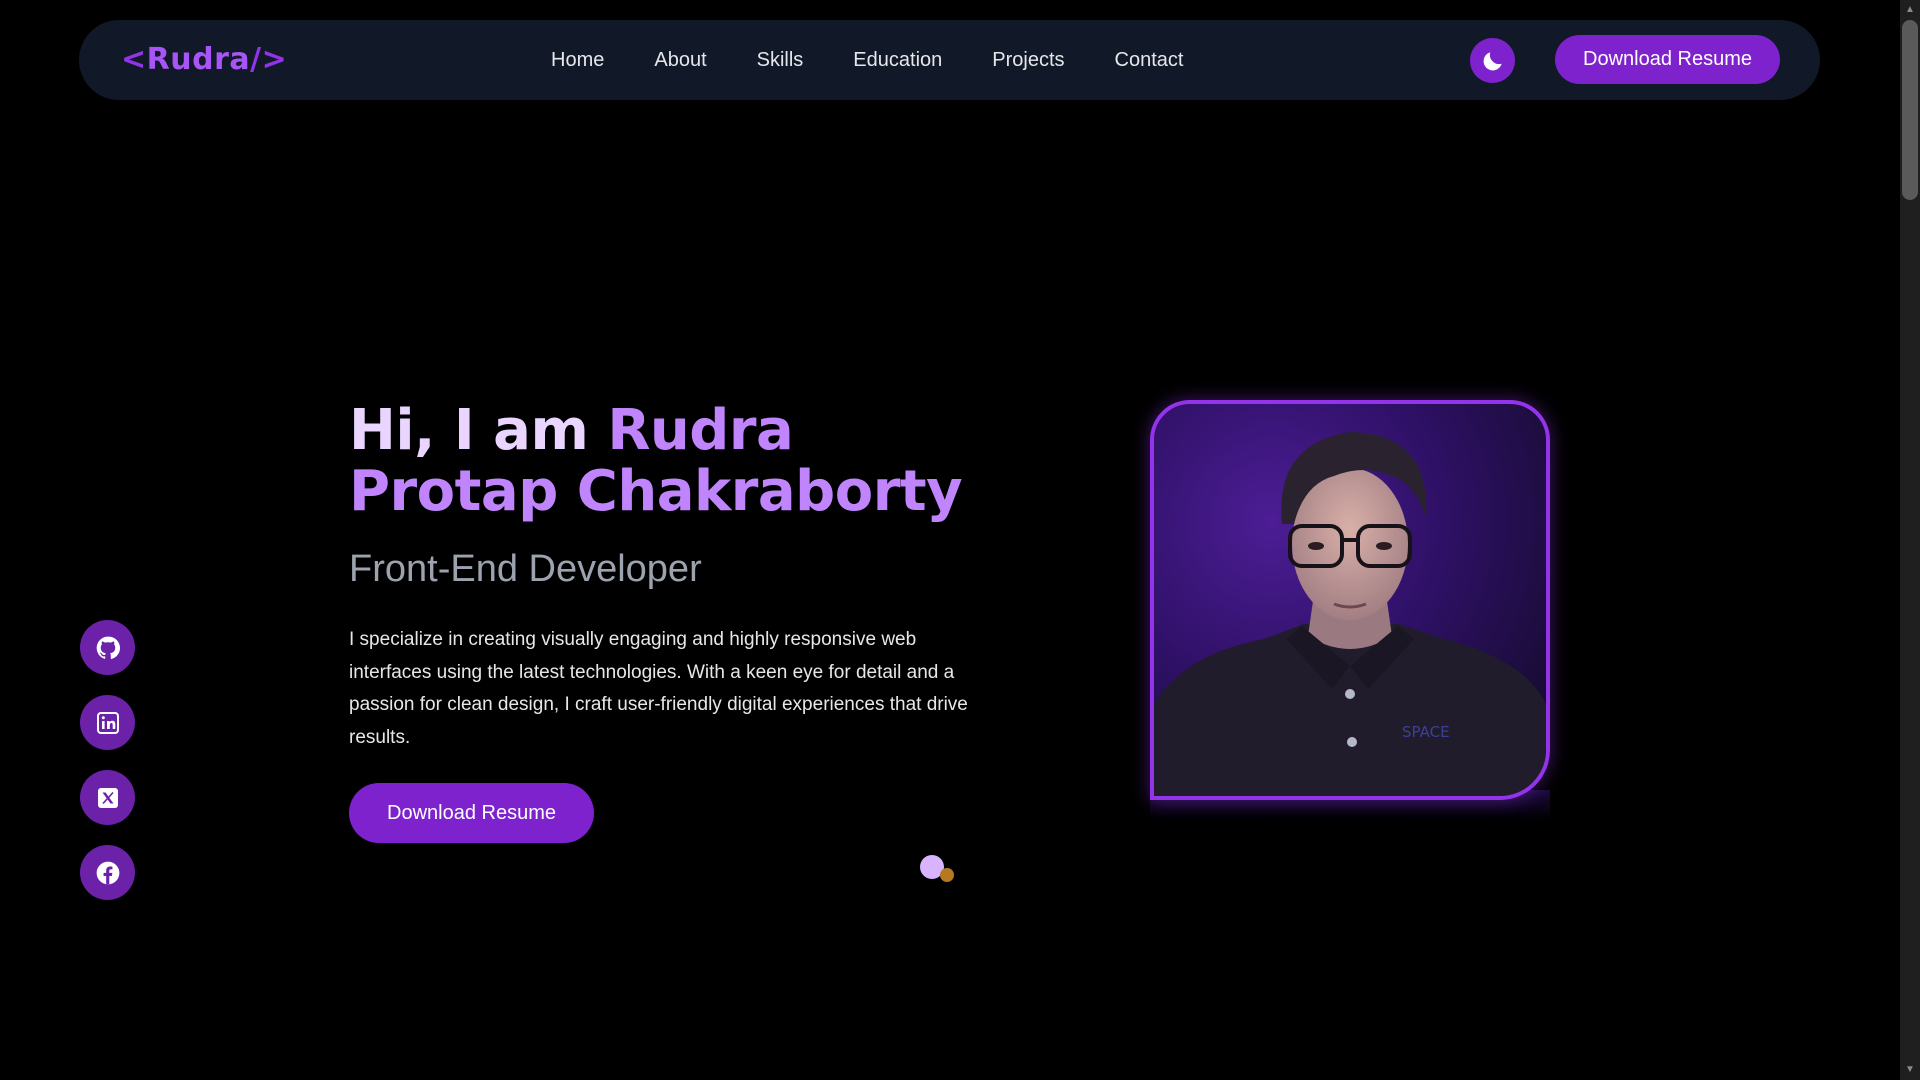 This screenshot has width=1920, height=1080. I want to click on logo-close-bracket: />, so click(269, 59).